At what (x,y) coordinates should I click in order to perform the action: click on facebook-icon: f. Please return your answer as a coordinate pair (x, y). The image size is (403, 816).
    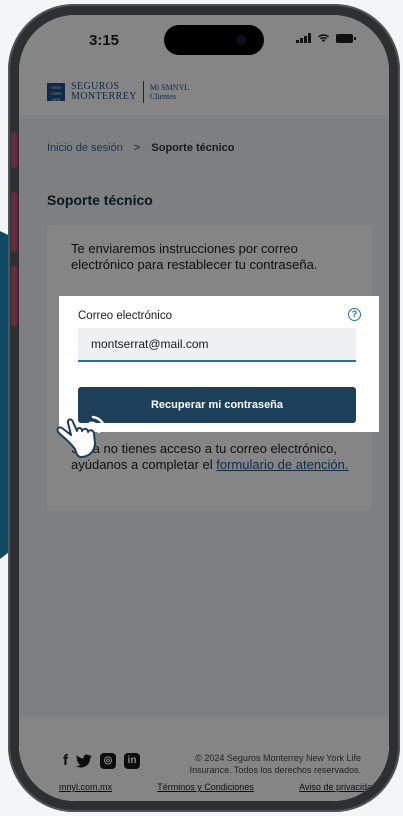
    Looking at the image, I should click on (65, 760).